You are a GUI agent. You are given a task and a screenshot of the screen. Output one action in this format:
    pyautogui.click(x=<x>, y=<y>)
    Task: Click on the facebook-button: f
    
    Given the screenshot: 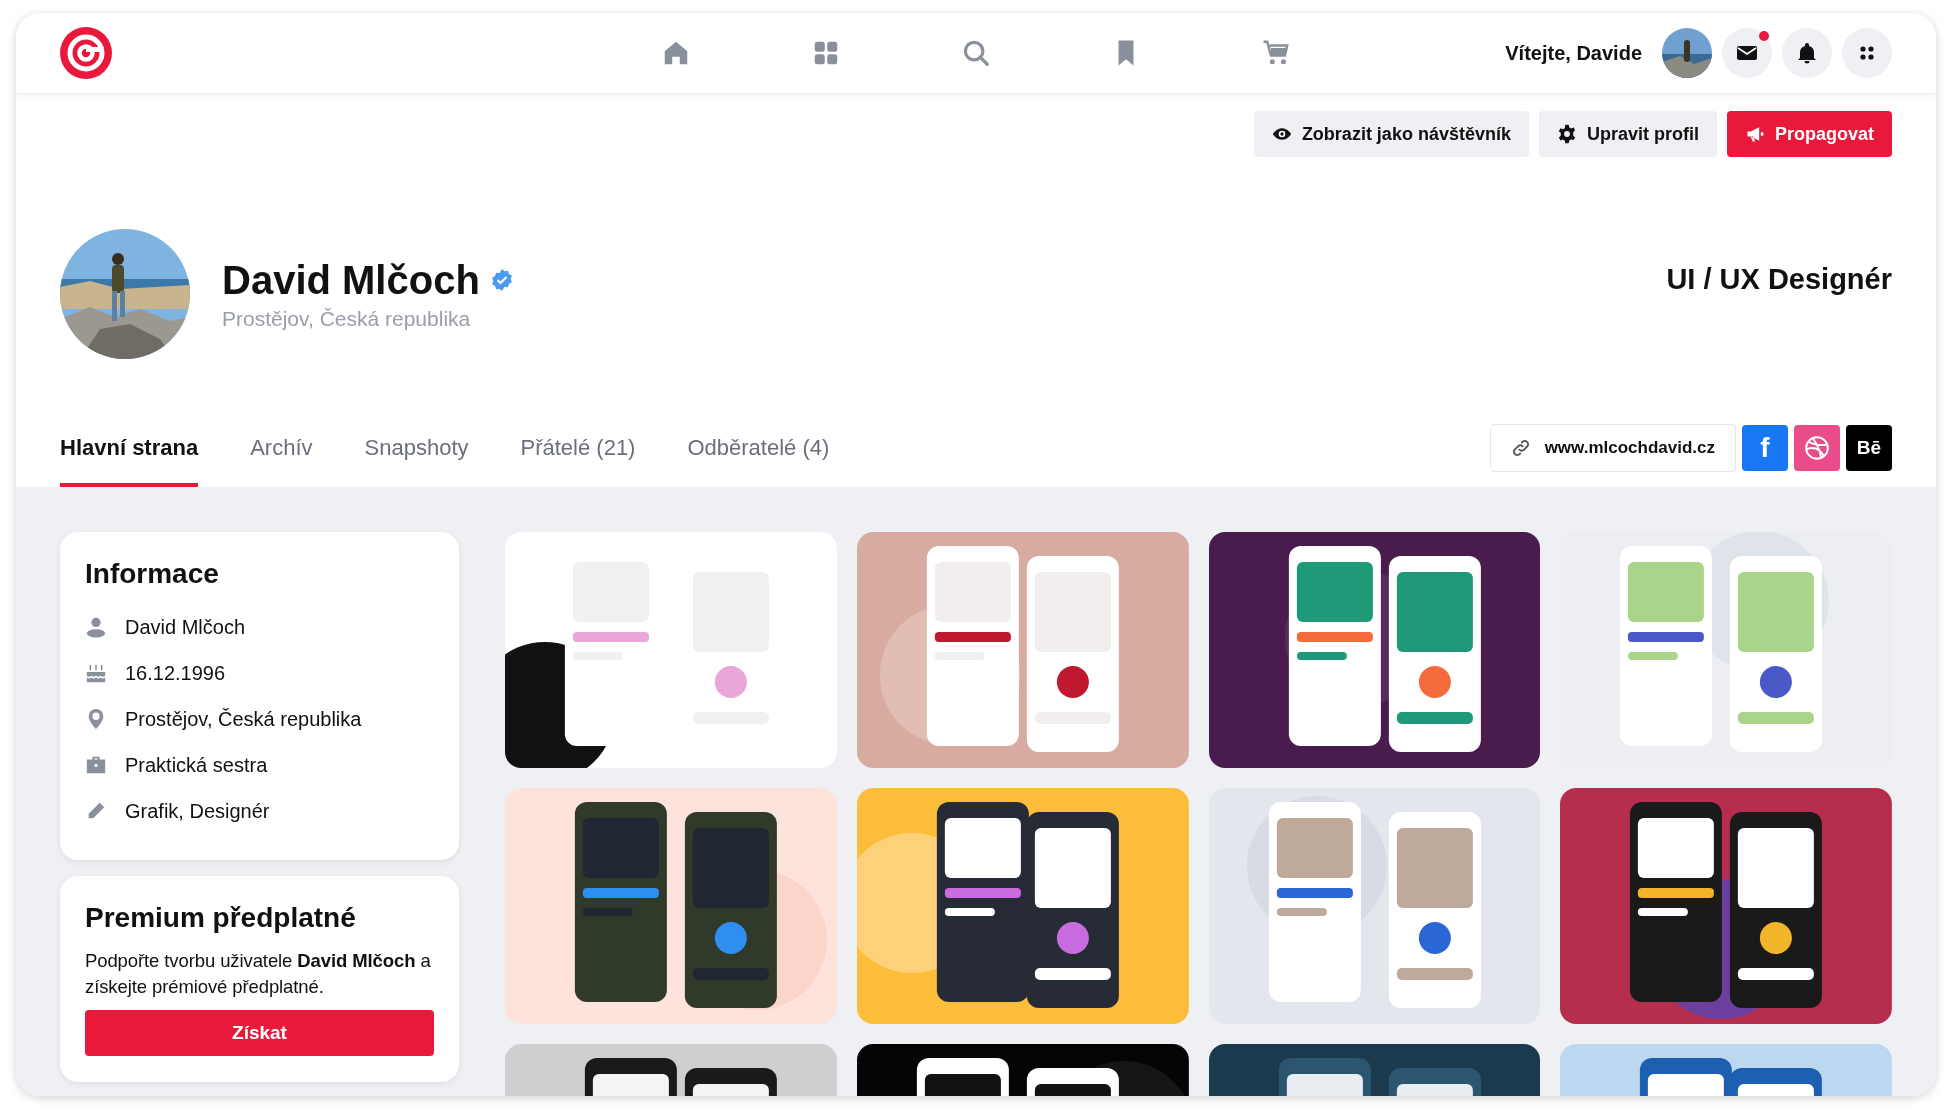 What is the action you would take?
    pyautogui.click(x=1765, y=448)
    